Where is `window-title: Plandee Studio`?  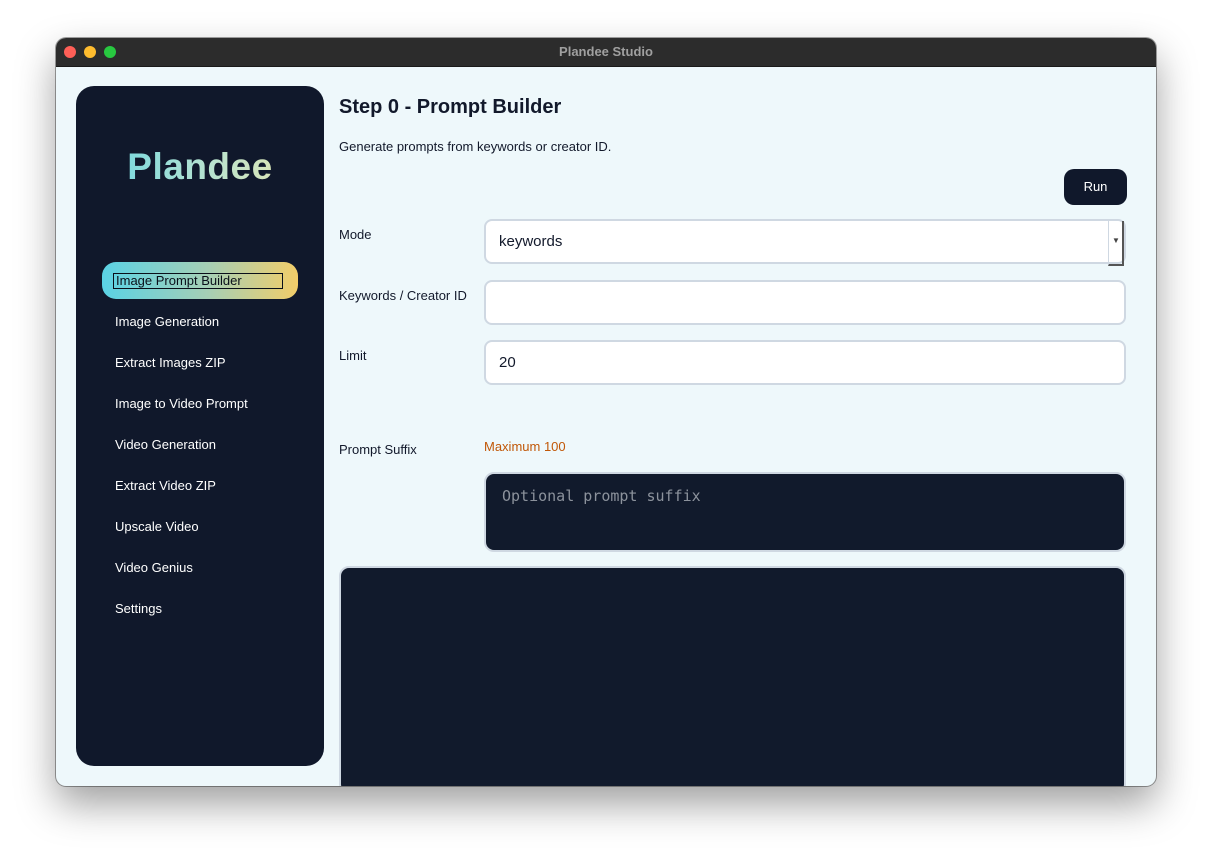
window-title: Plandee Studio is located at coordinates (606, 51).